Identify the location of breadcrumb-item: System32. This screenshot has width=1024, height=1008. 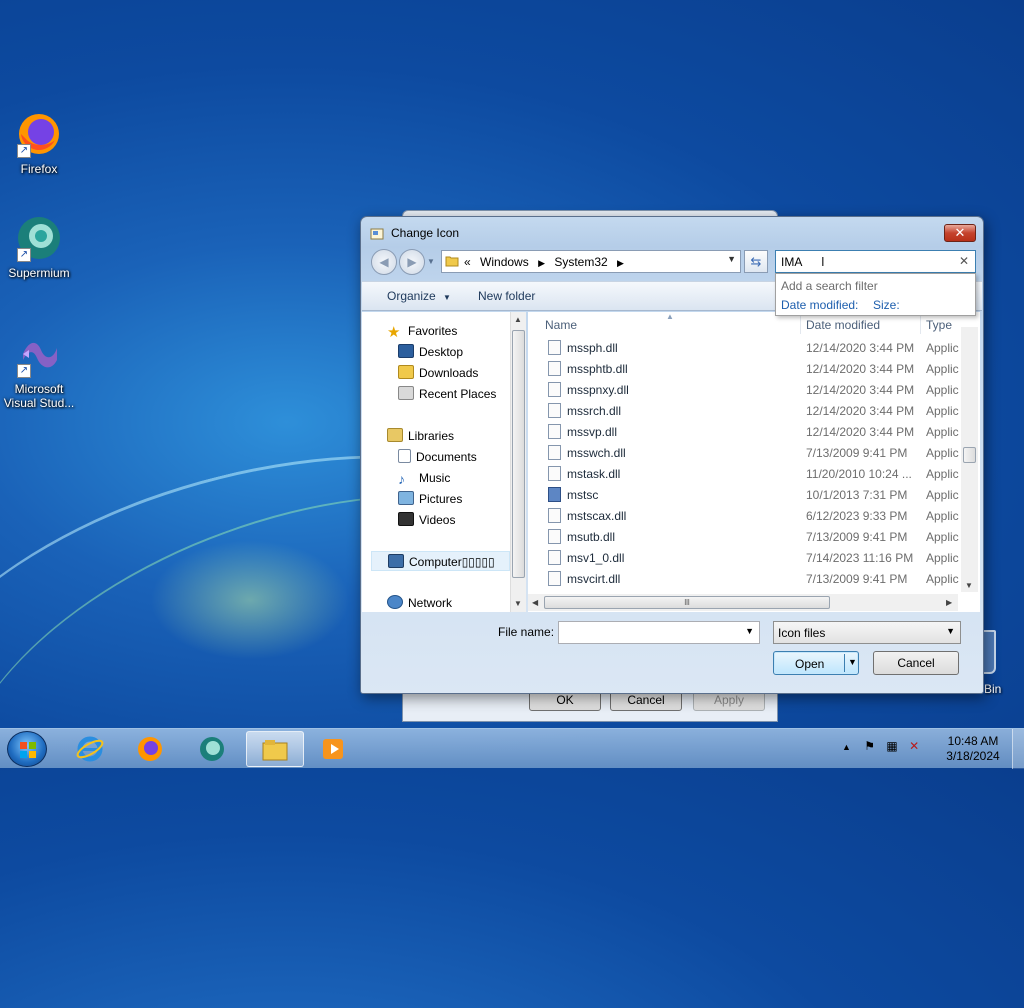
(580, 262).